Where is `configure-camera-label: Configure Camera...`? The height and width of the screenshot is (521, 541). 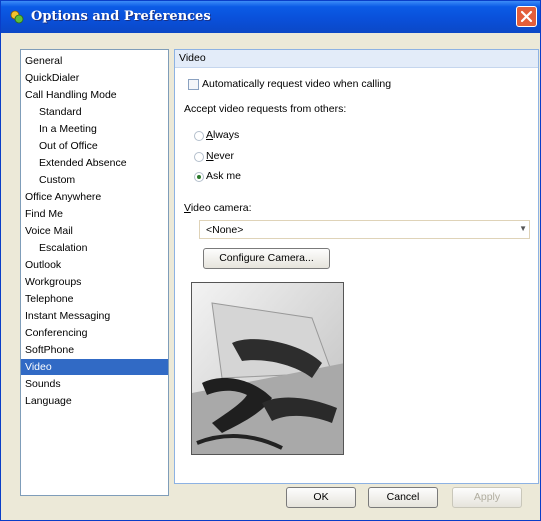 configure-camera-label: Configure Camera... is located at coordinates (266, 258).